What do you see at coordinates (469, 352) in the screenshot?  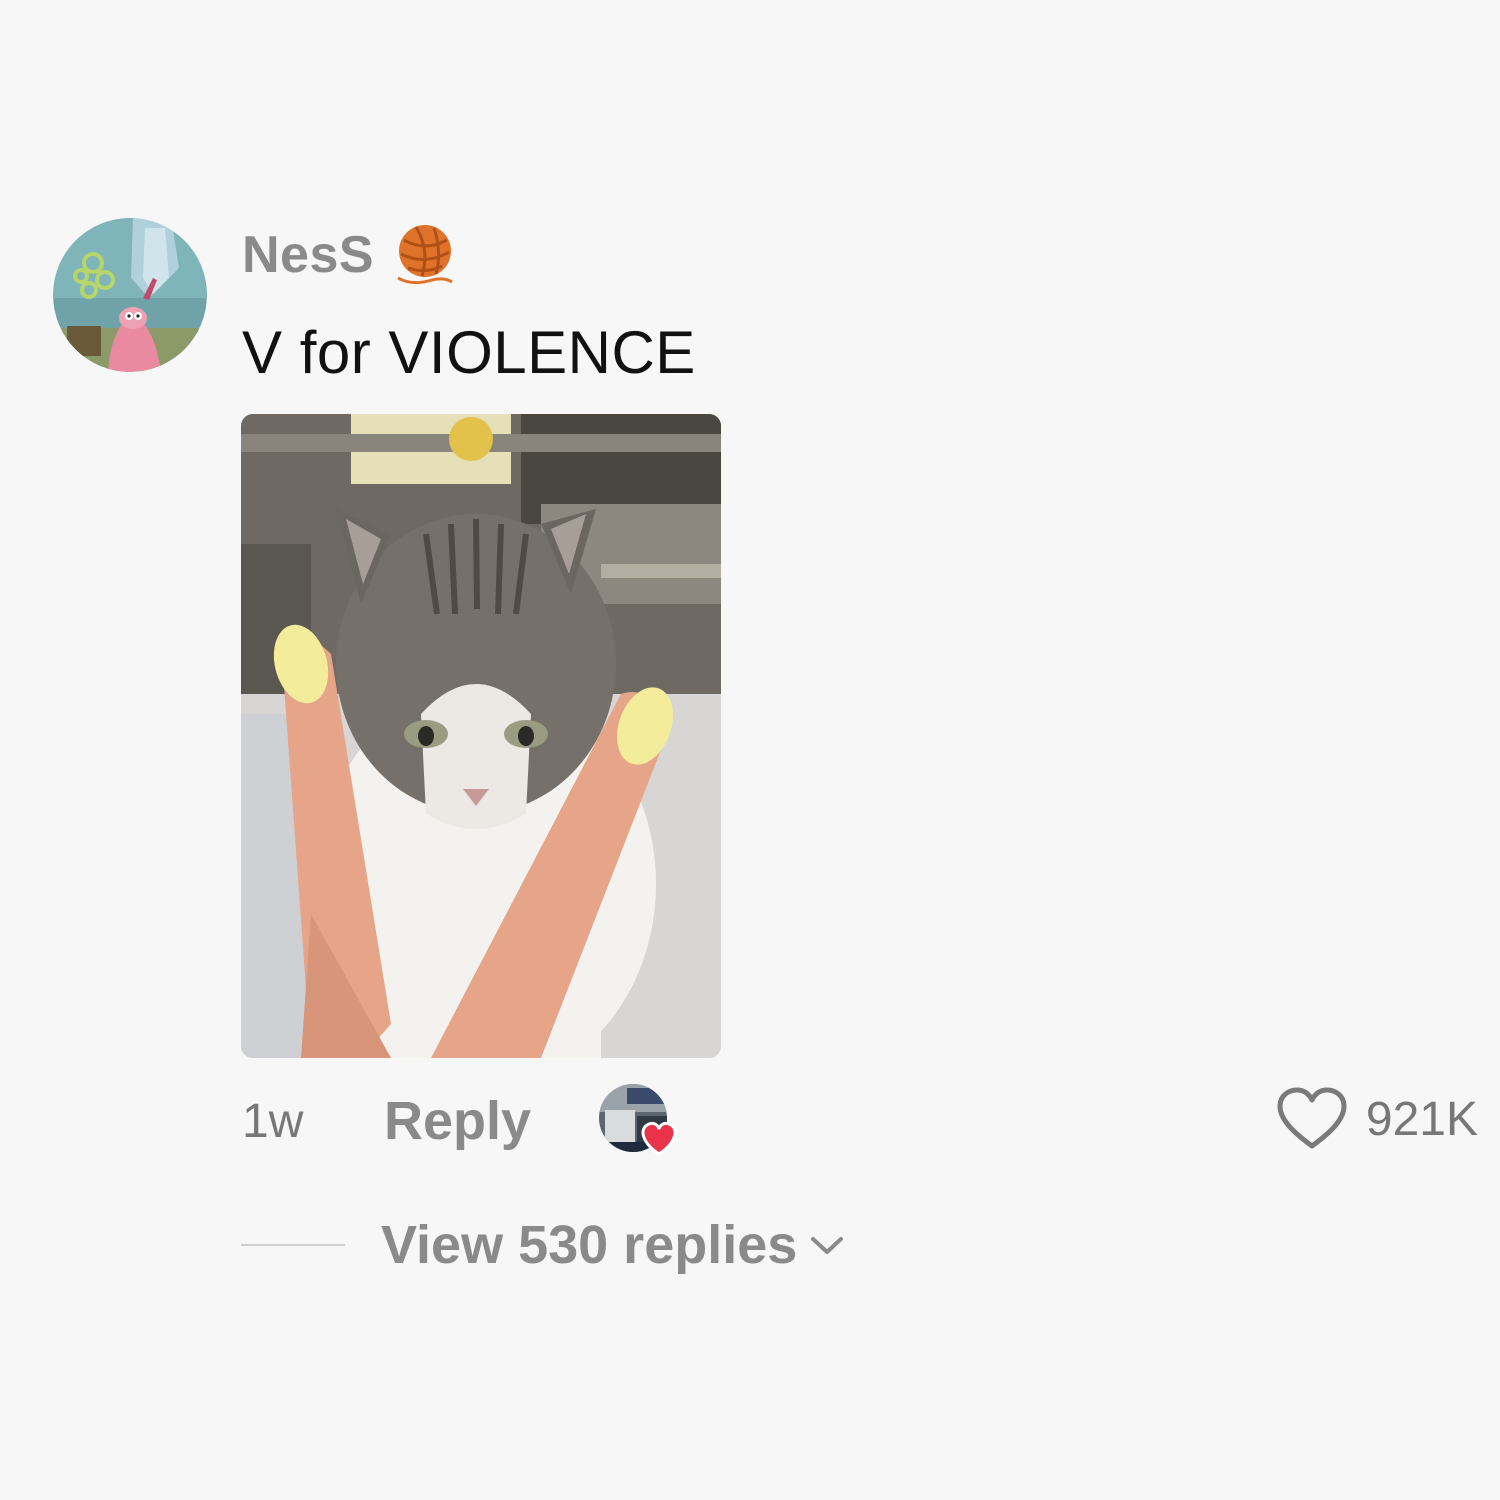 I see `comment-text: V for VIOLENCE` at bounding box center [469, 352].